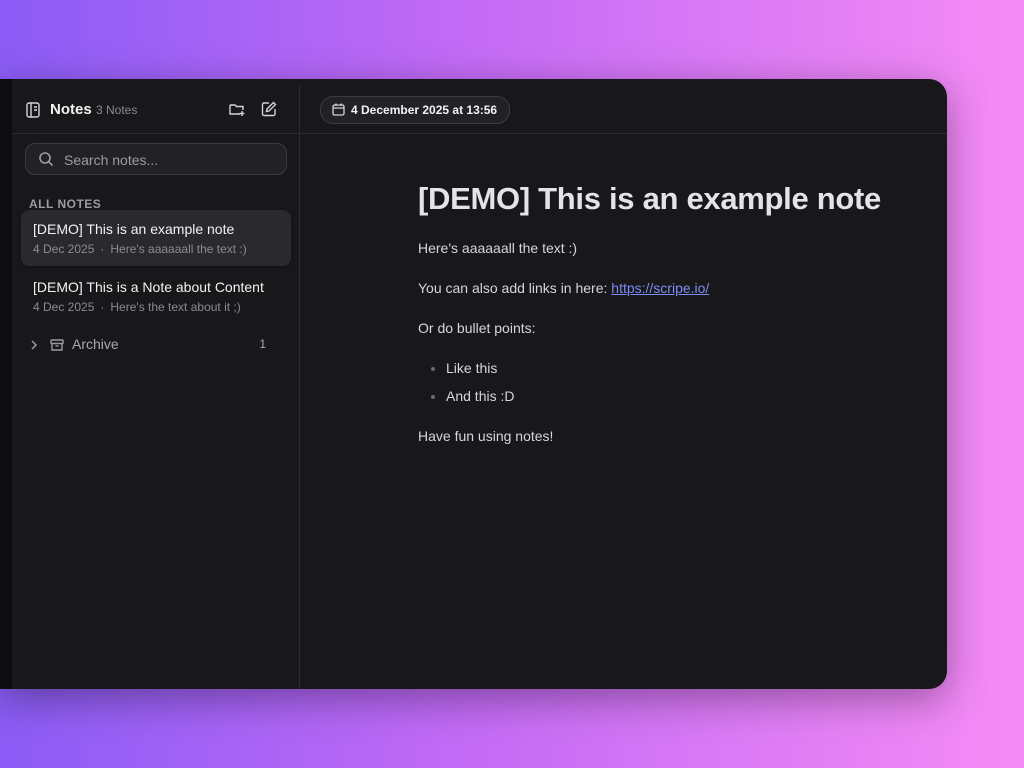 This screenshot has width=1024, height=768. What do you see at coordinates (57, 345) in the screenshot?
I see `archive-icon` at bounding box center [57, 345].